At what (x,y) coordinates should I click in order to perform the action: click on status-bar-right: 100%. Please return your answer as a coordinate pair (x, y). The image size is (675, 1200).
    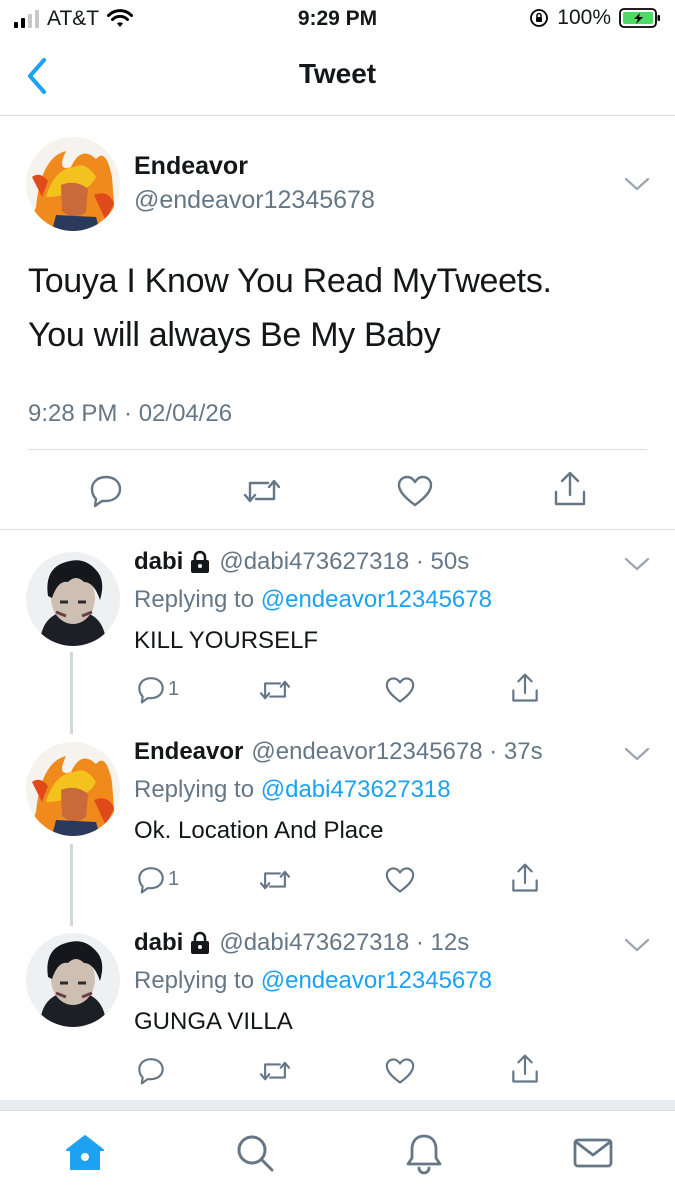
    Looking at the image, I should click on (595, 18).